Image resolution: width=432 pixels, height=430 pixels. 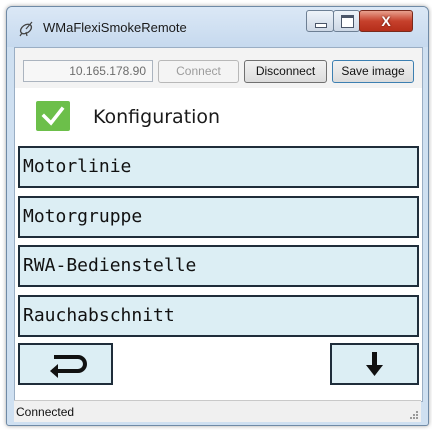 What do you see at coordinates (413, 414) in the screenshot?
I see `resize-grip-icon` at bounding box center [413, 414].